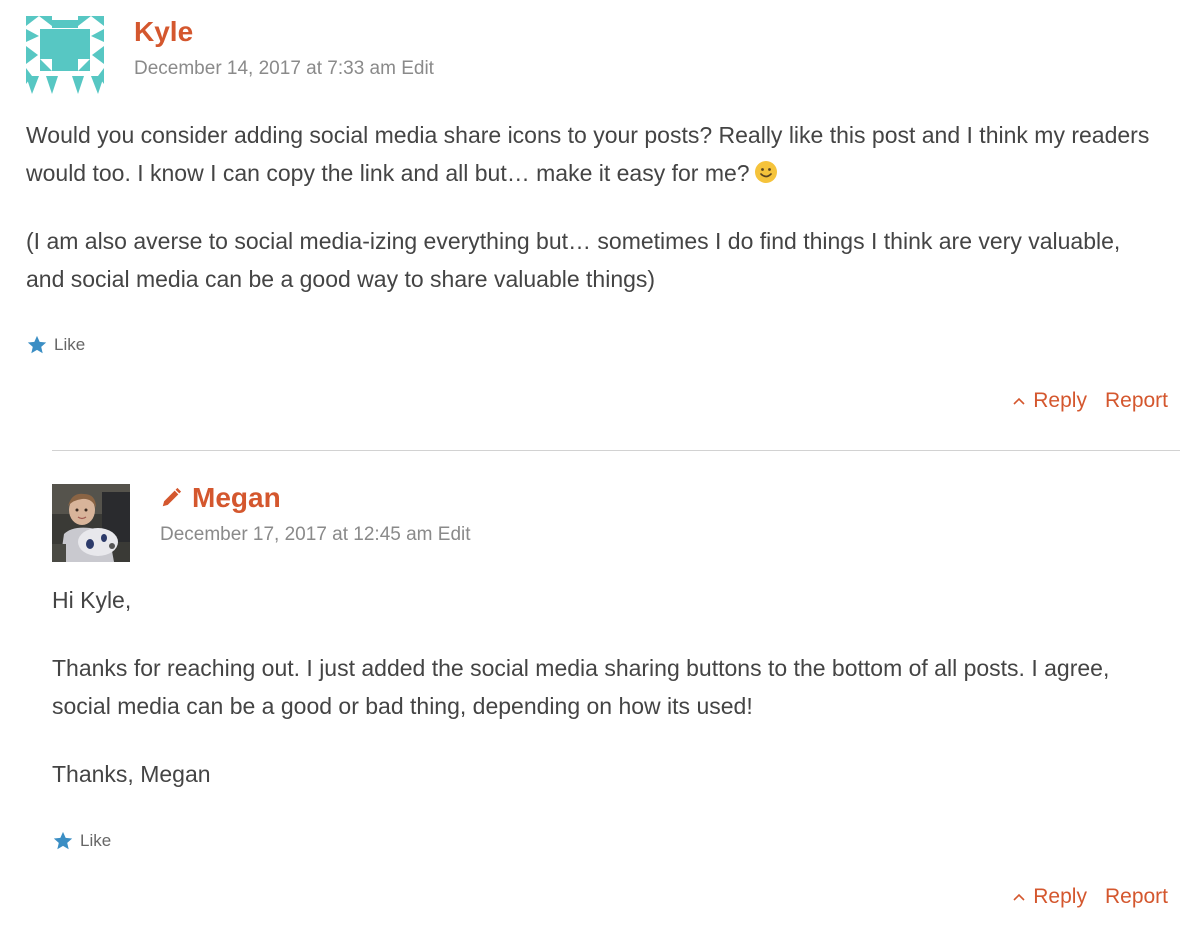  Describe the element at coordinates (265, 68) in the screenshot. I see `comment-date: December 14, 2017 at 7:33 am` at that location.